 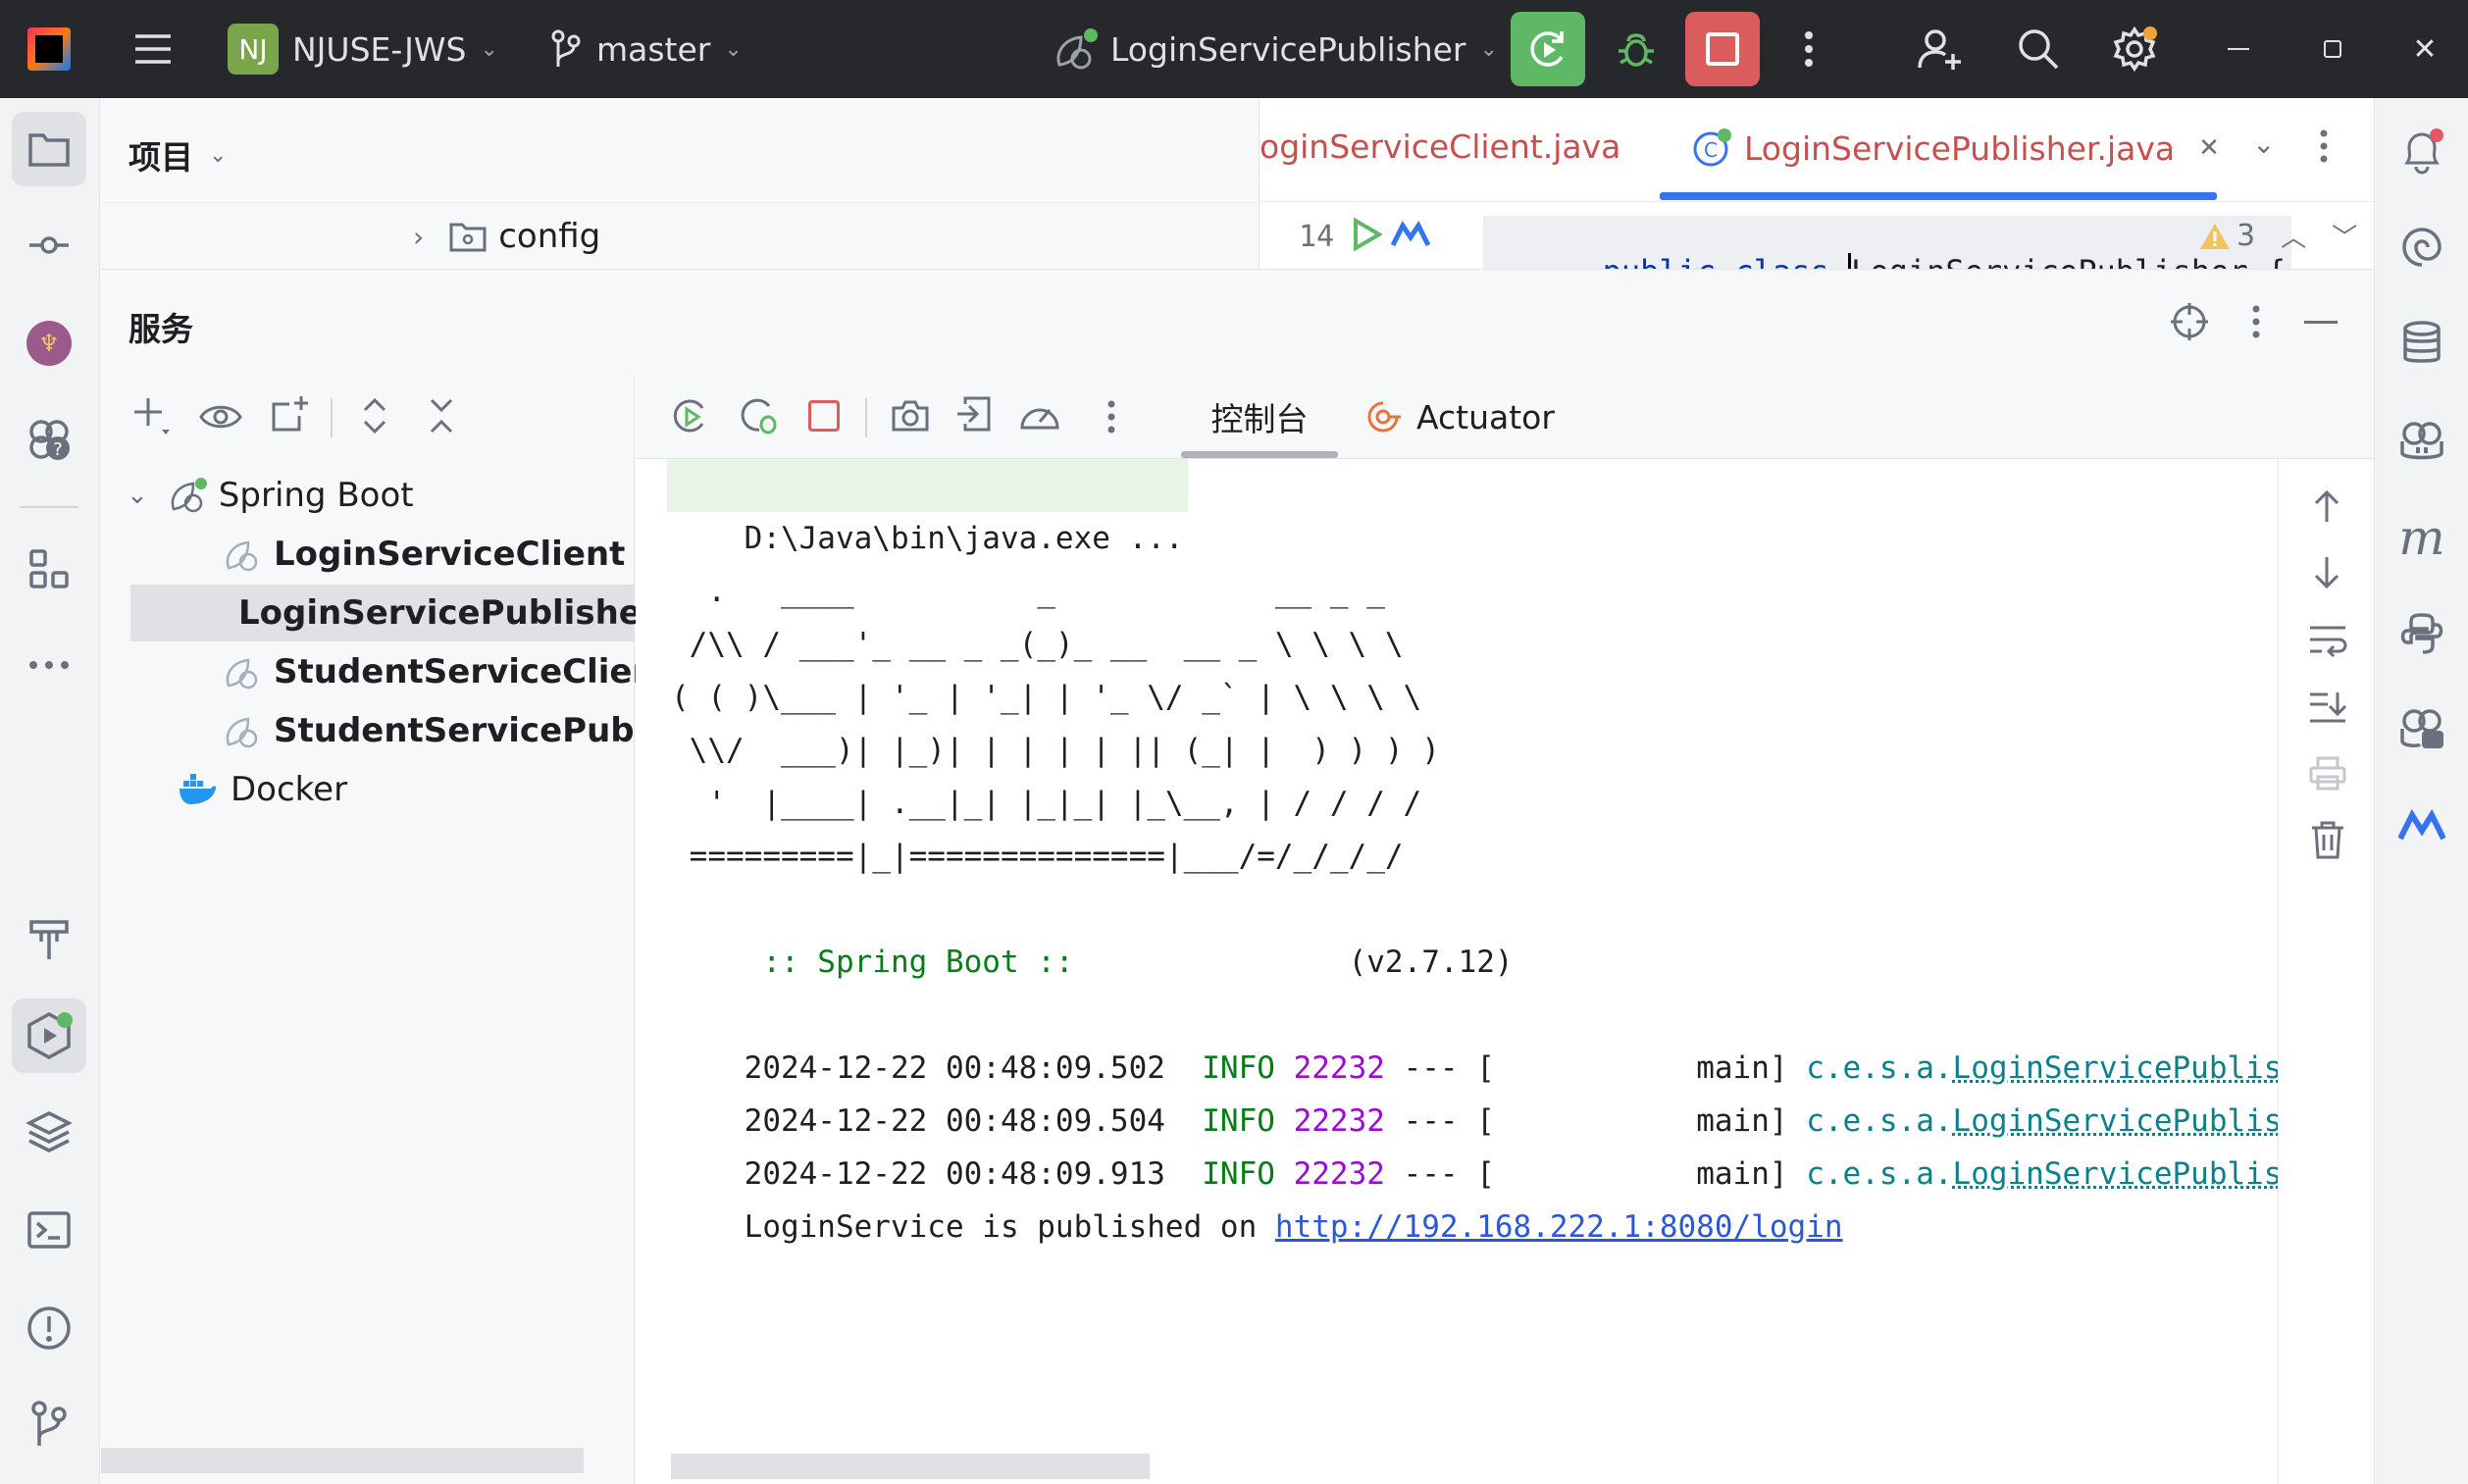 I want to click on banner-line: =========|_|==============|___/=/_/_/_/, so click(x=1037, y=857).